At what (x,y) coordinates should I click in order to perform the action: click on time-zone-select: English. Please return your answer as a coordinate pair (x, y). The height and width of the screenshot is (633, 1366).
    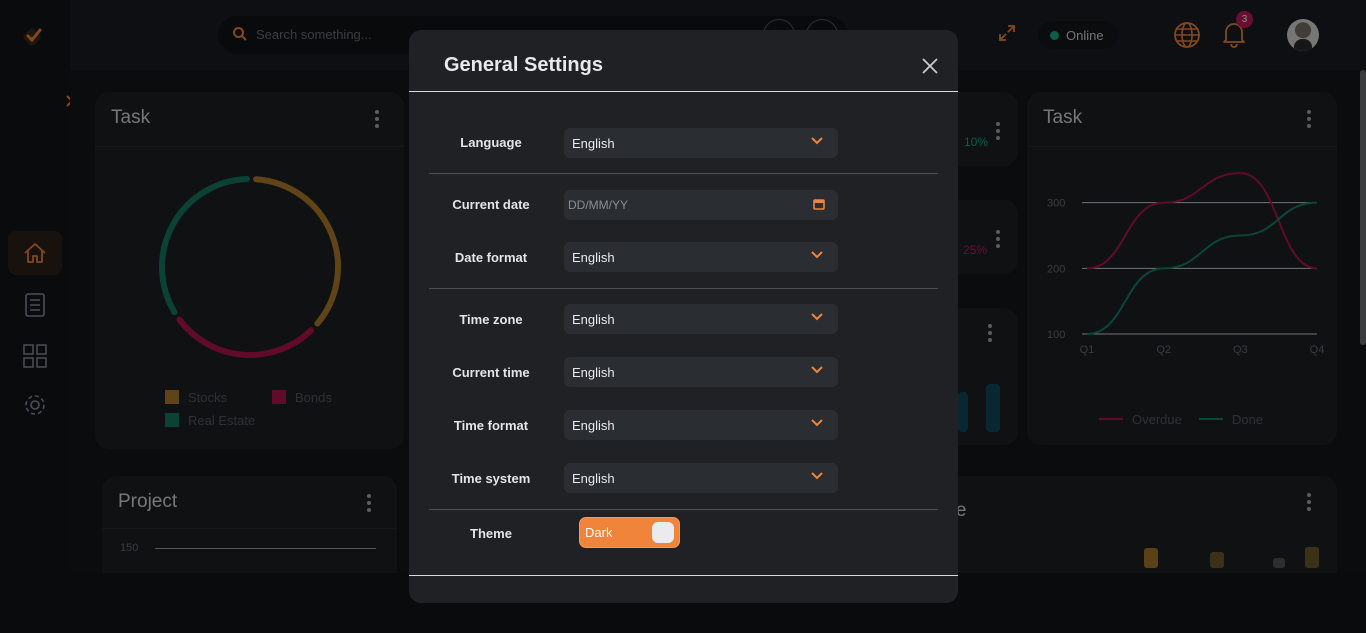
    Looking at the image, I should click on (701, 319).